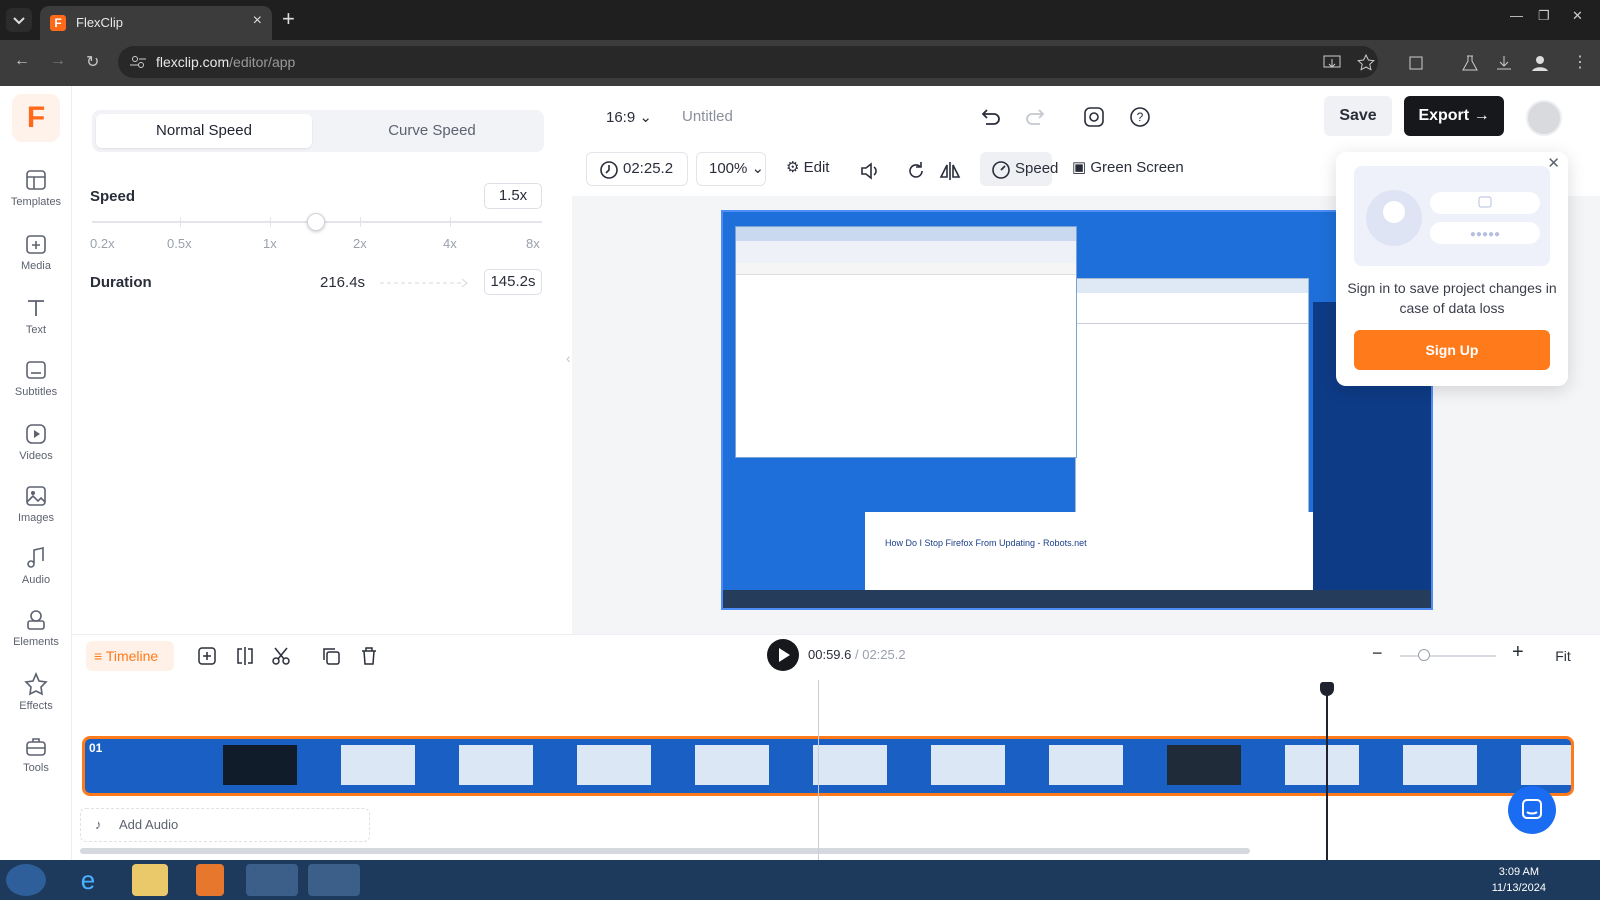  I want to click on back-icon: ←, so click(22, 61).